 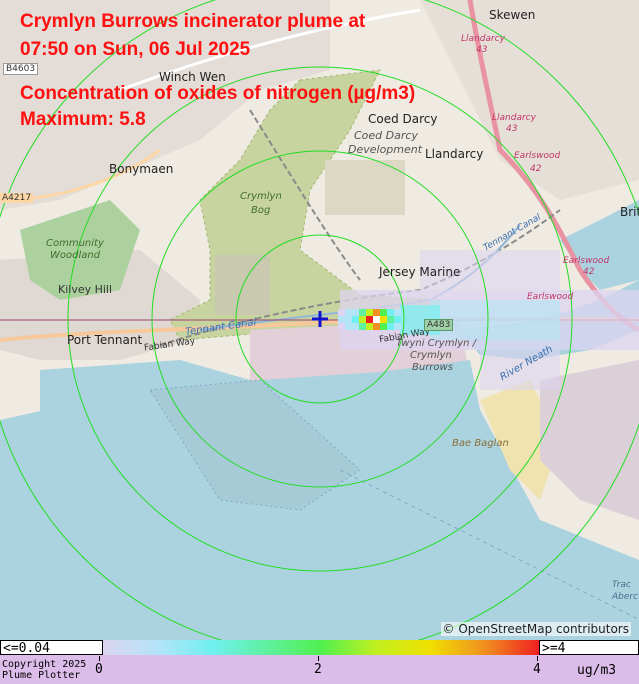 What do you see at coordinates (537, 669) in the screenshot?
I see `legend-tick-4: 4` at bounding box center [537, 669].